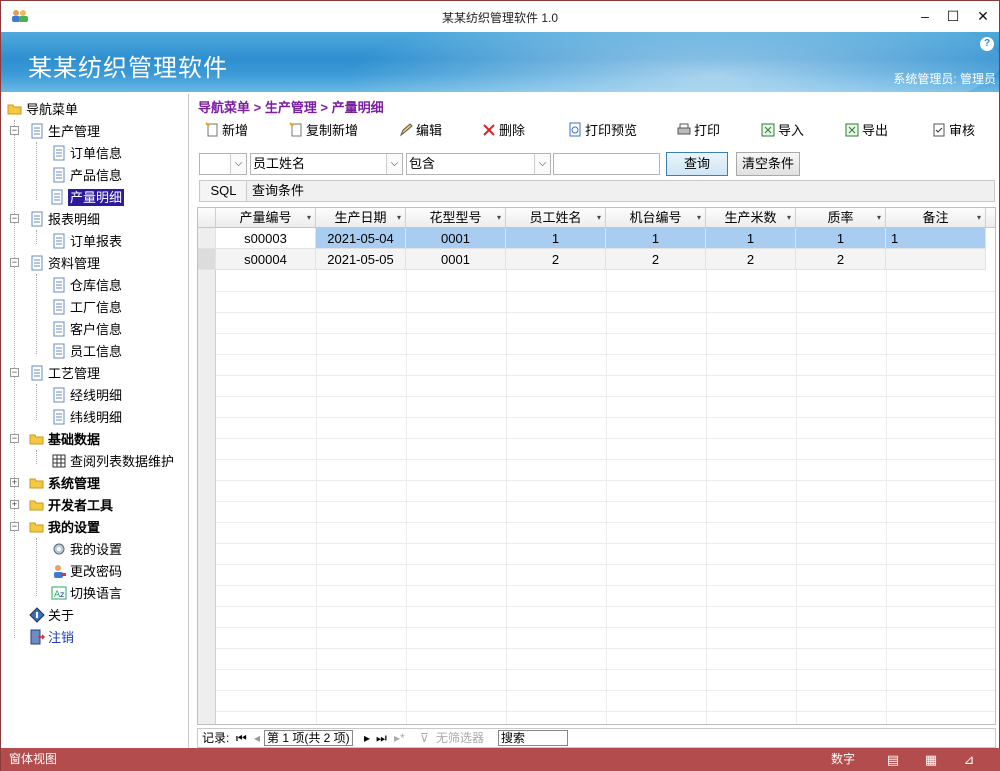 The height and width of the screenshot is (771, 1000). I want to click on sidebar-item-products: 产品信息, so click(86, 176).